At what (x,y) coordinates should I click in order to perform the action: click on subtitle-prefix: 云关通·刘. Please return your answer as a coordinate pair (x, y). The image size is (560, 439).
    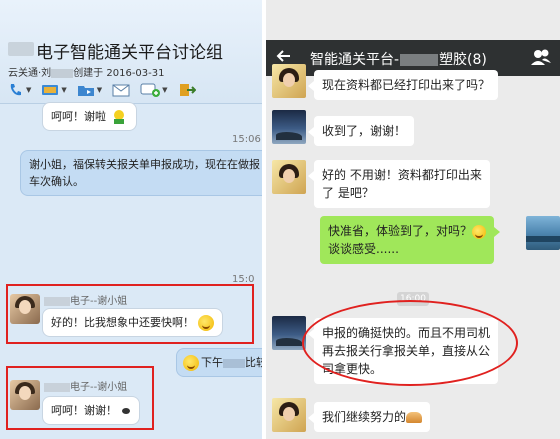
    Looking at the image, I should click on (30, 73).